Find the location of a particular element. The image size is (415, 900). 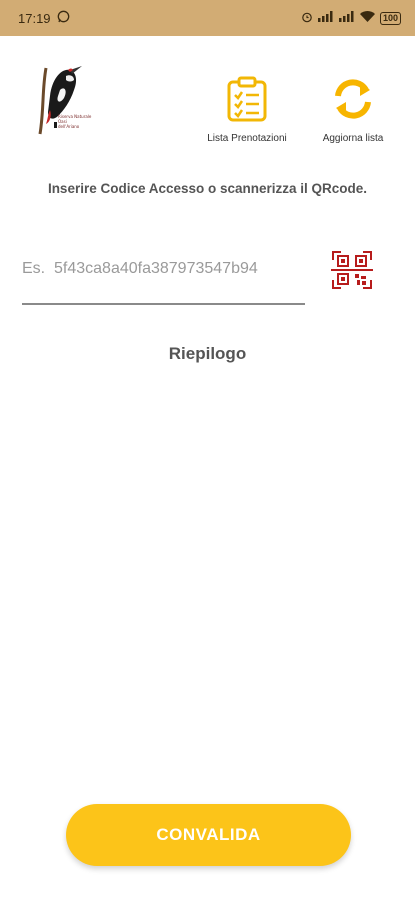

refresh-list-button: Aggiorna lista is located at coordinates (353, 110).